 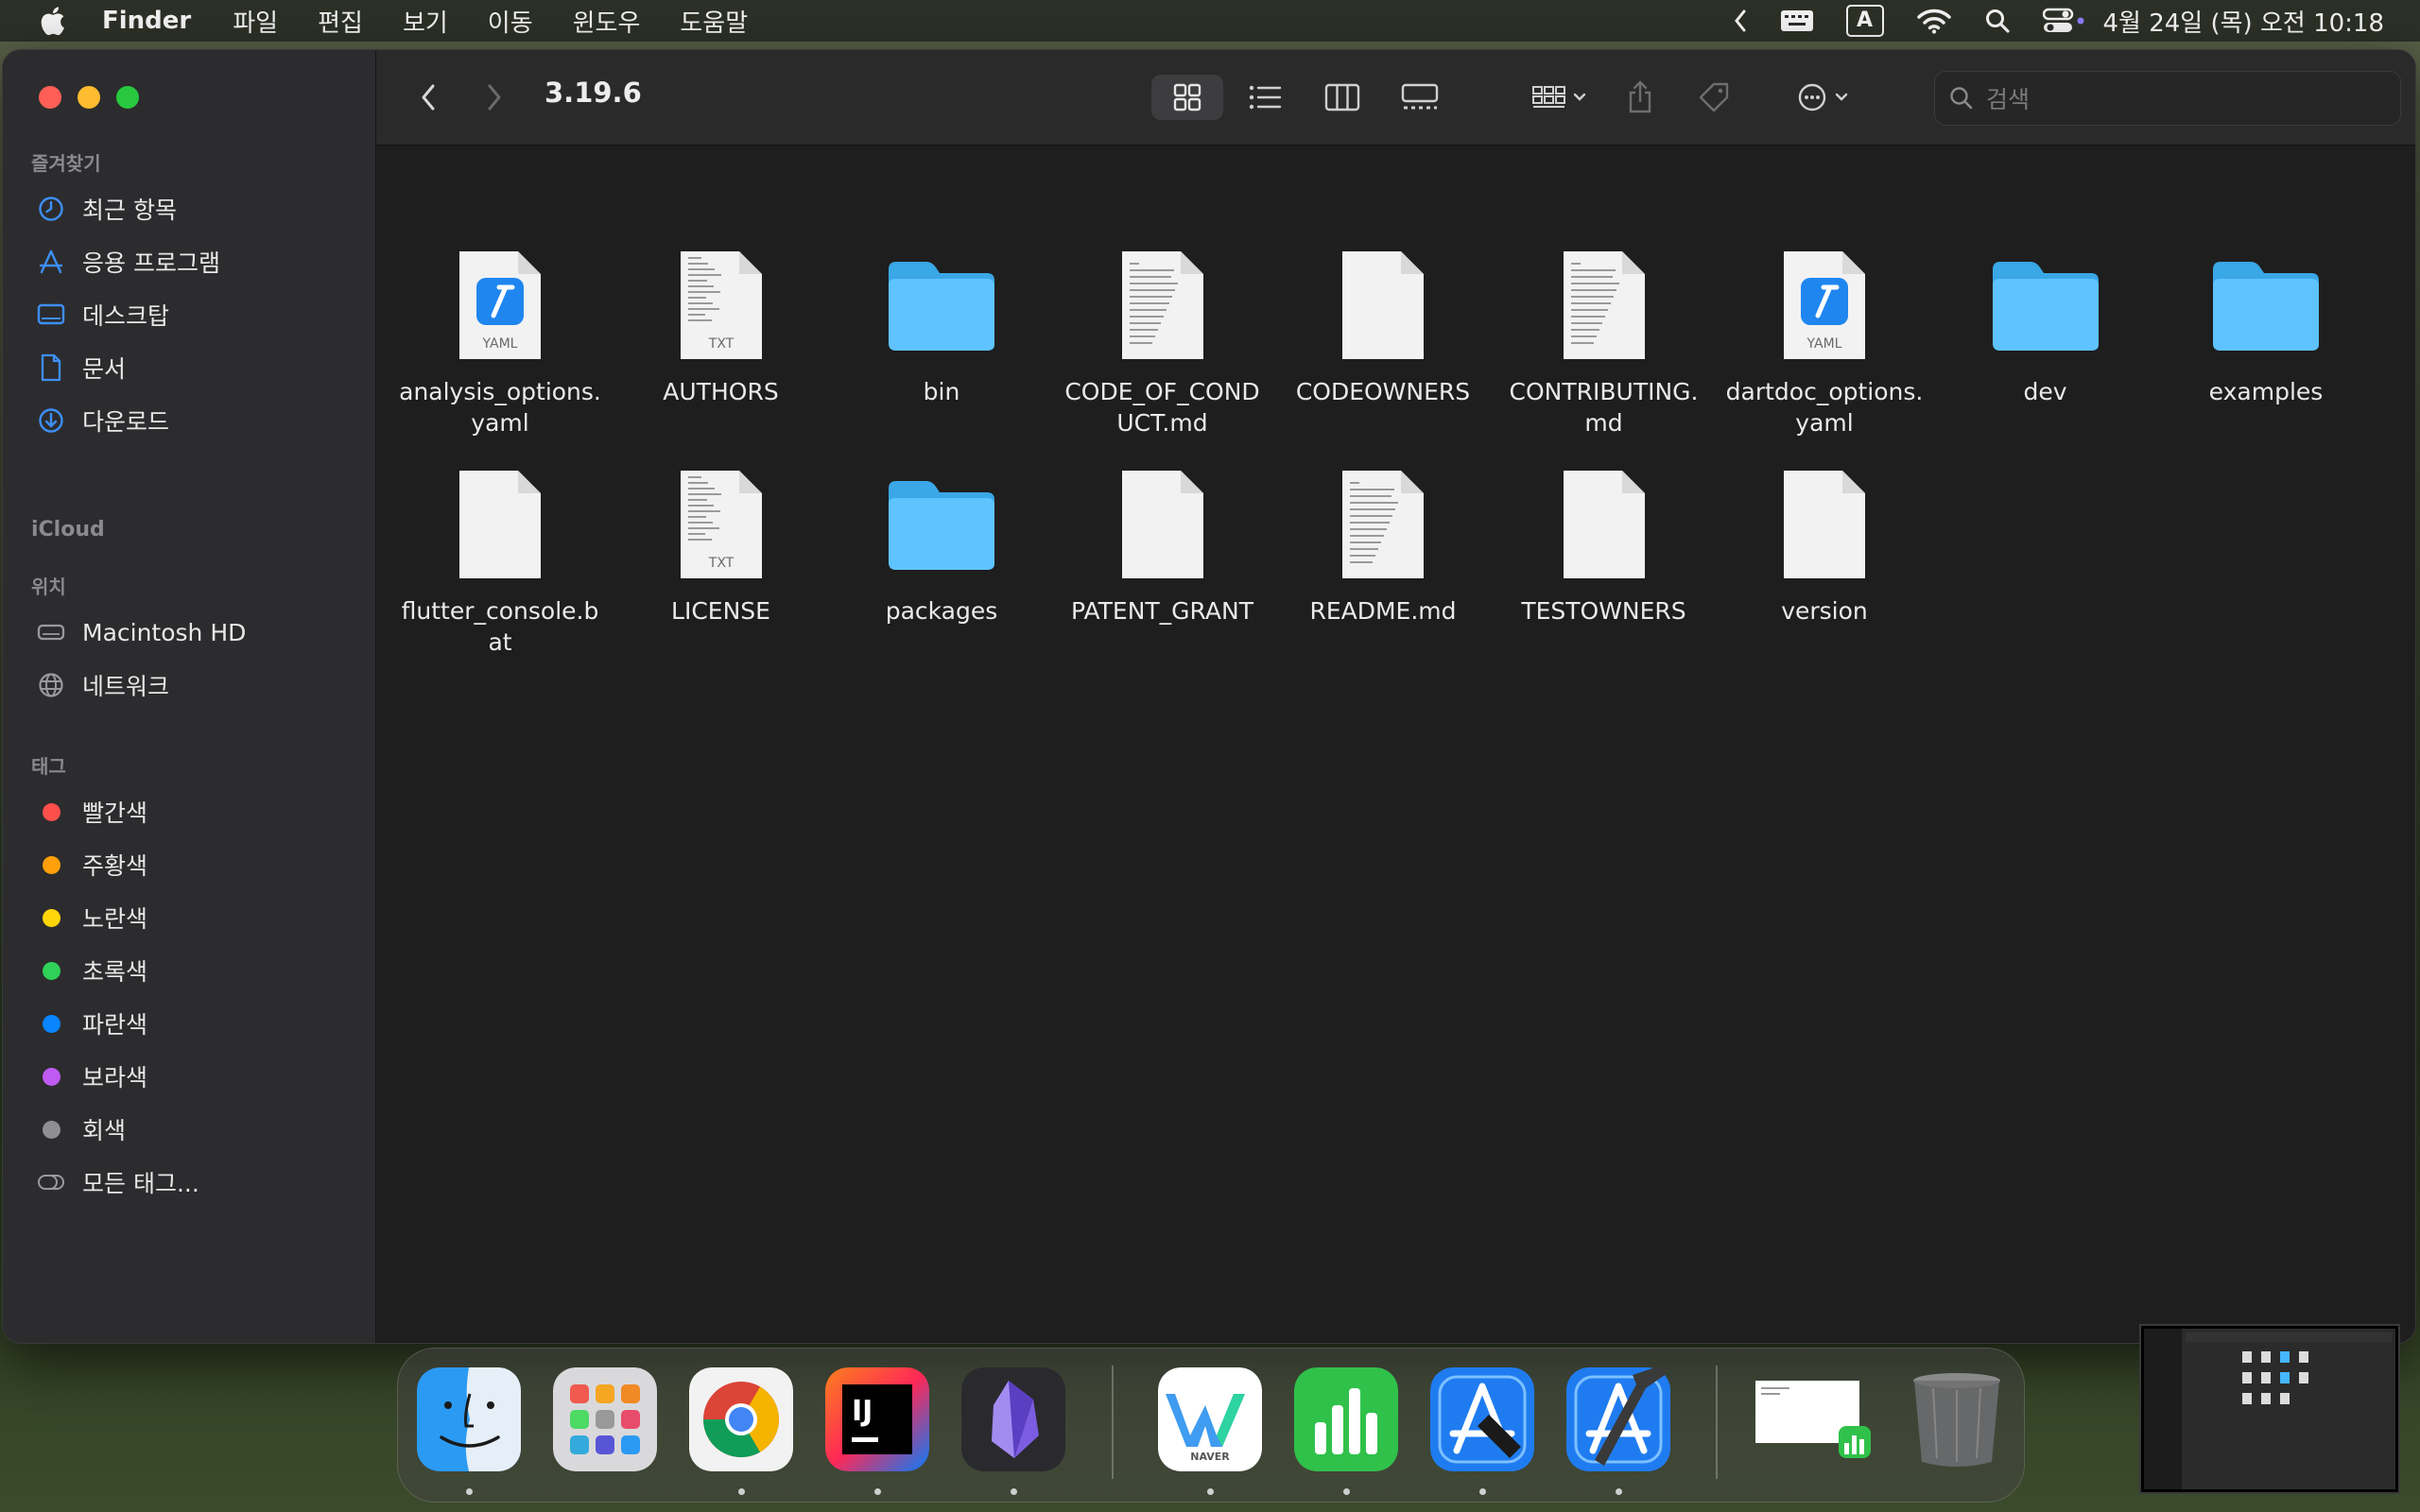 I want to click on sidebar-item-label: 최근 항목, so click(x=129, y=210).